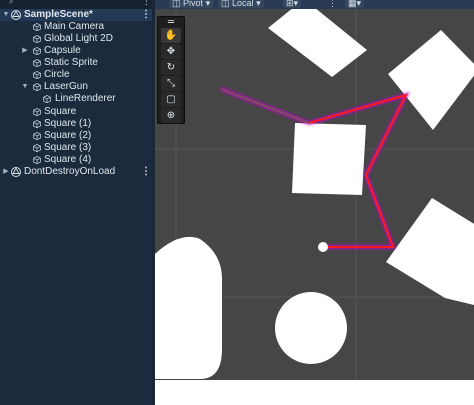 The width and height of the screenshot is (474, 405). Describe the element at coordinates (68, 159) in the screenshot. I see `item-label: Square (4)` at that location.